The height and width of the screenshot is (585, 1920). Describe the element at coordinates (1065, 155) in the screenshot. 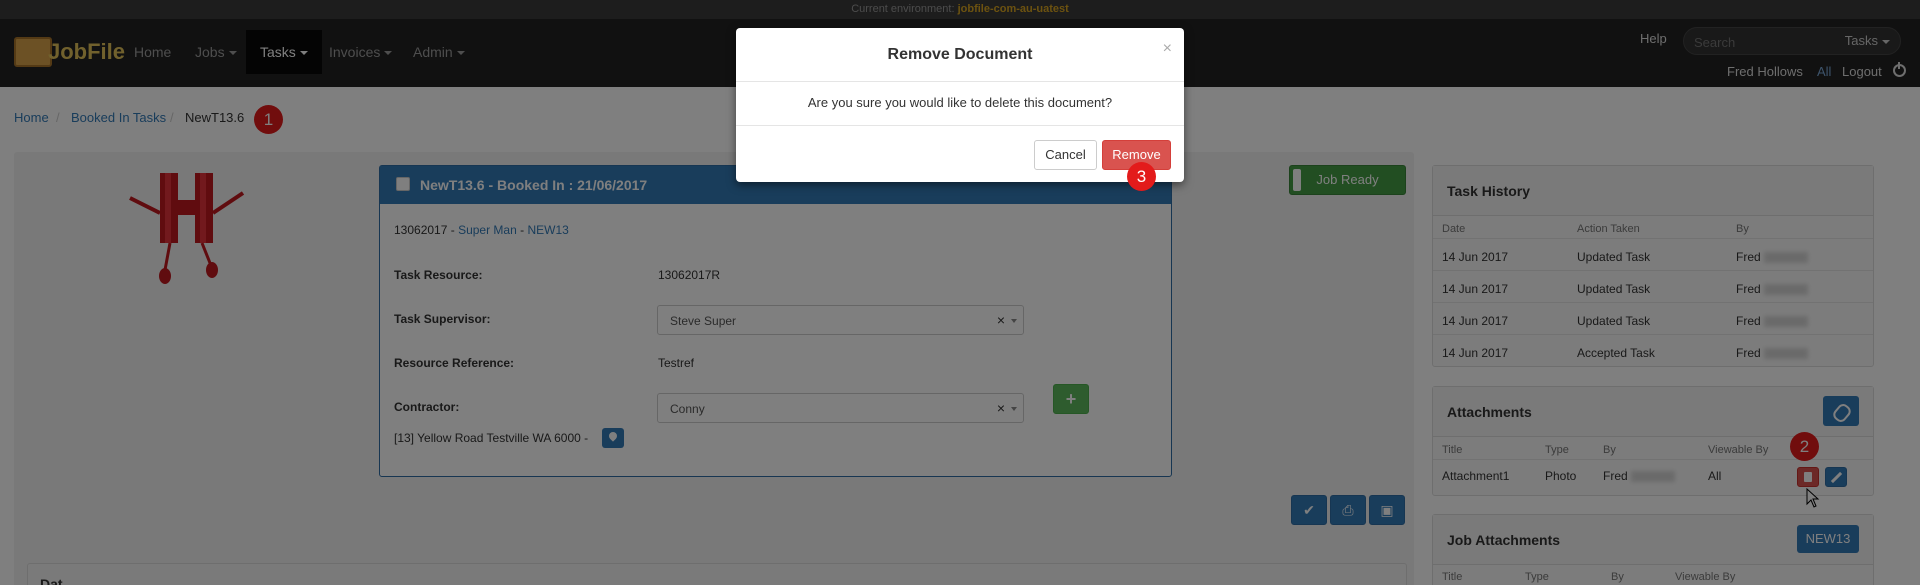

I see `cancel-button: Cancel` at that location.